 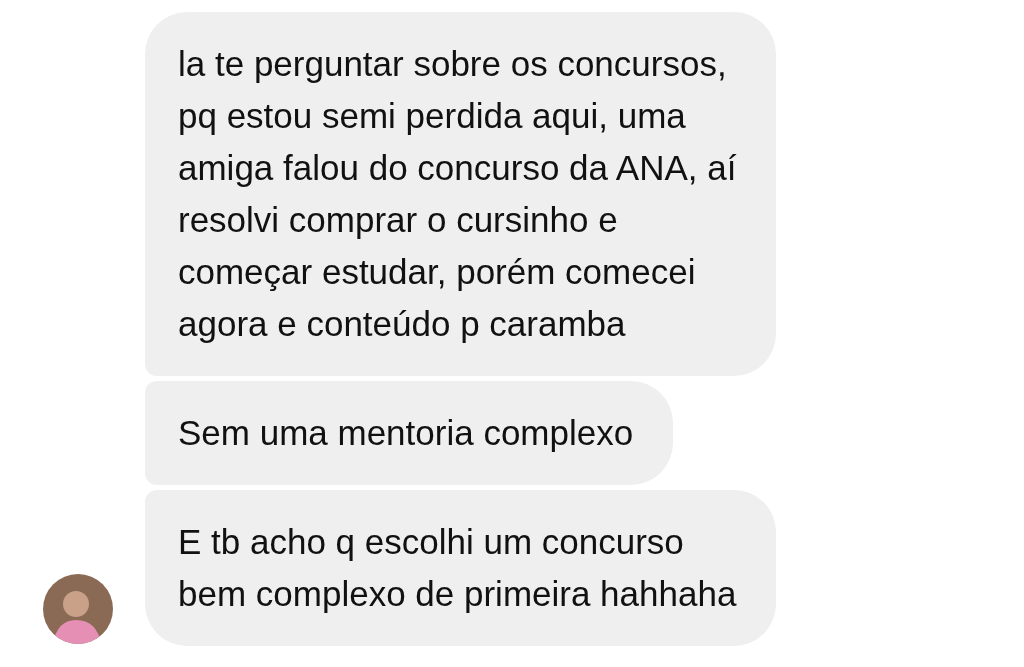 I want to click on message-text: E tb acho q escolhi um concurso bem complexo de primeira hahhaha, so click(x=457, y=568).